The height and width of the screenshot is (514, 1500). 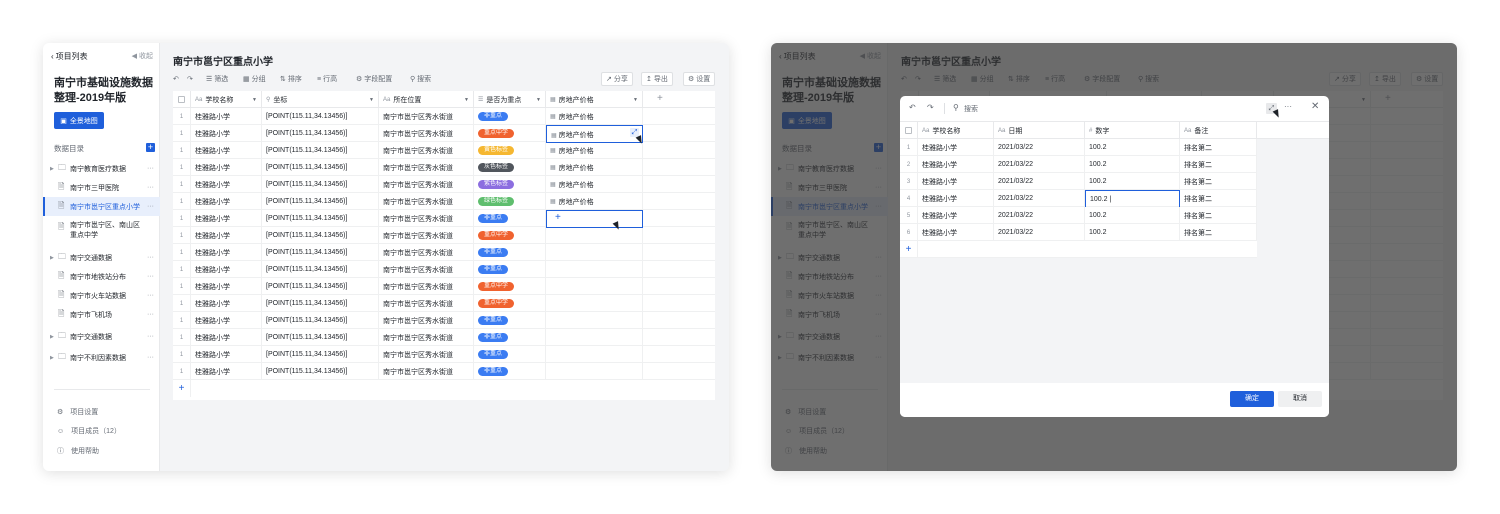 What do you see at coordinates (657, 79) in the screenshot?
I see `export-button: ↥导出` at bounding box center [657, 79].